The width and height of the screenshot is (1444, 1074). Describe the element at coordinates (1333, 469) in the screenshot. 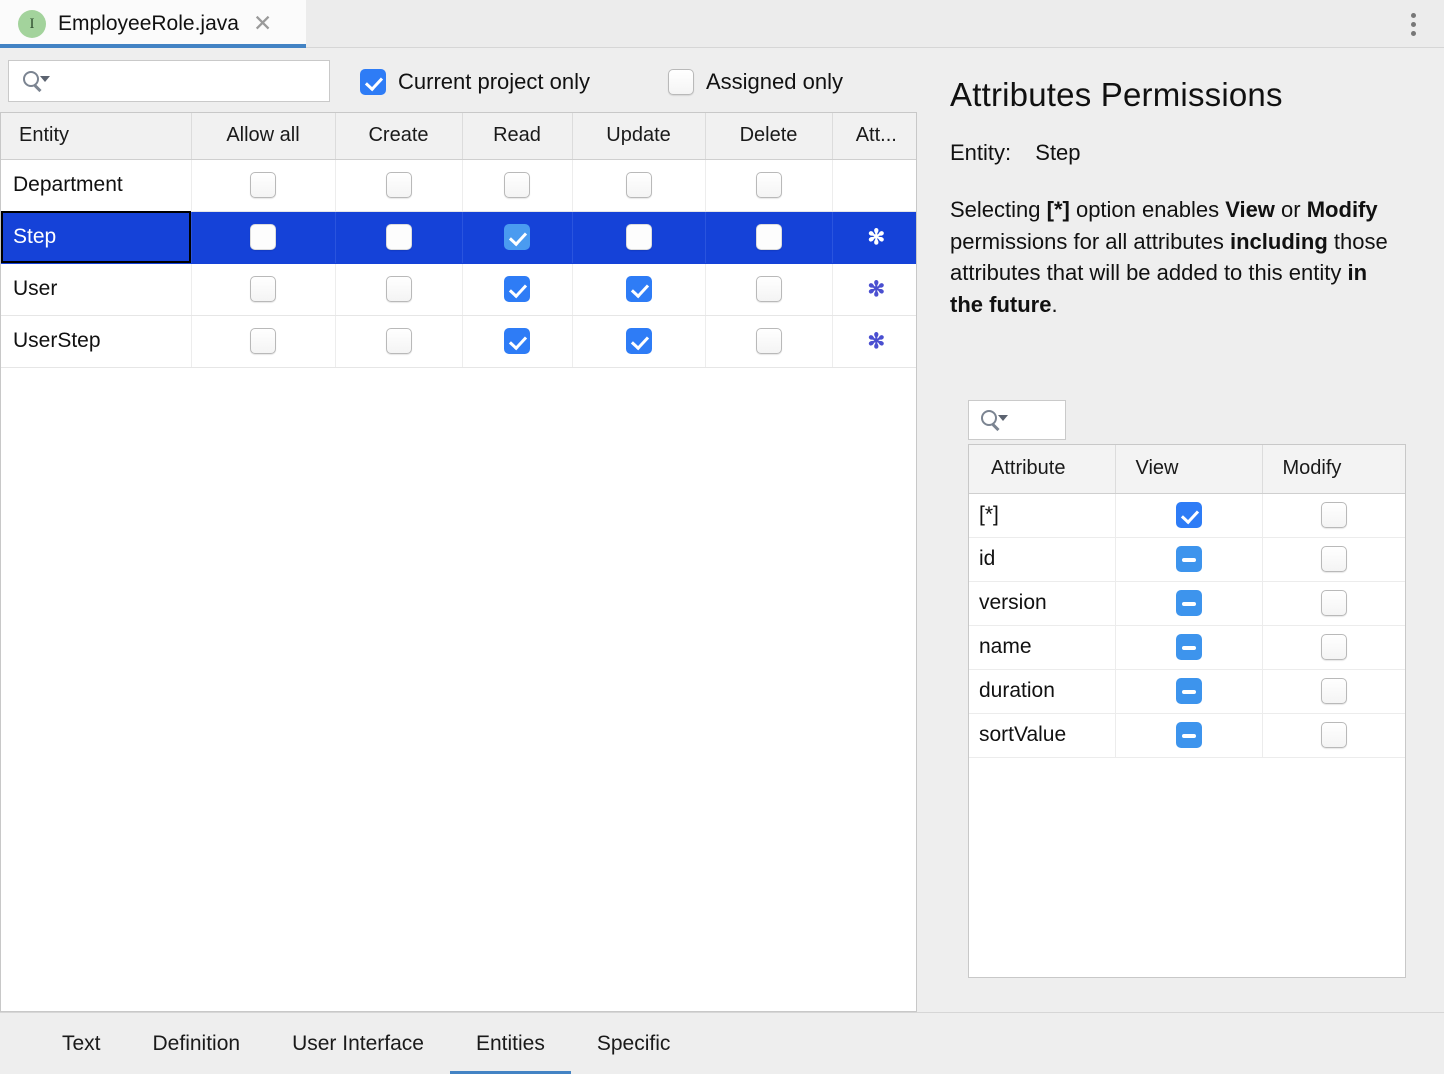

I see `column-header-modify: Modify` at that location.